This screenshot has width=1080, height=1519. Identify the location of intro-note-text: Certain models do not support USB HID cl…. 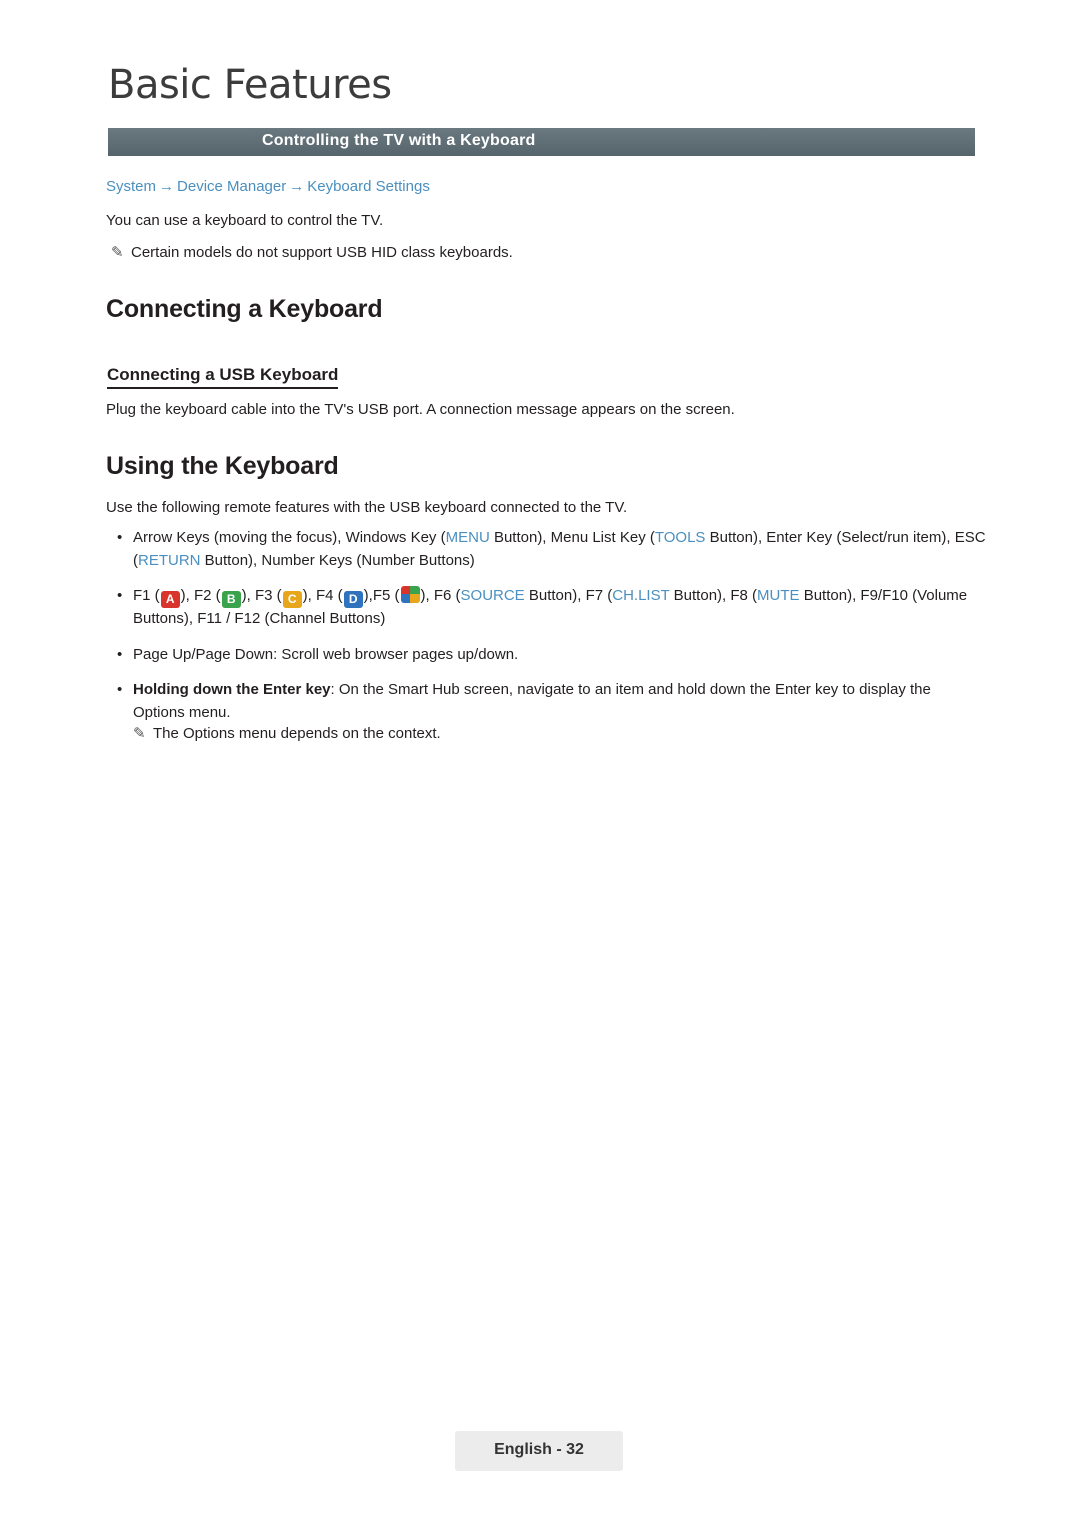
(322, 252).